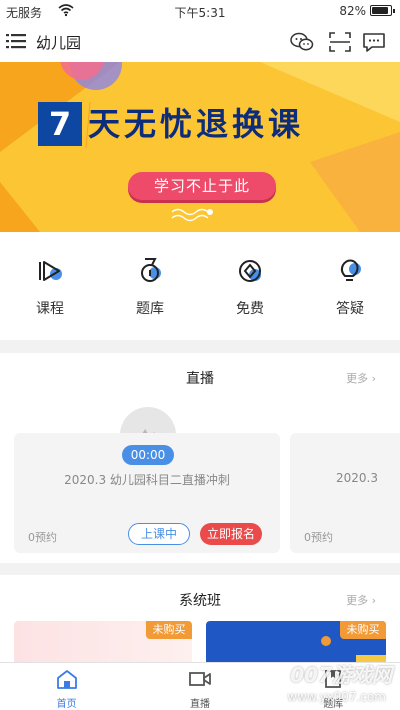 This screenshot has height=710, width=400. What do you see at coordinates (200, 601) in the screenshot?
I see `section-title: 系统班` at bounding box center [200, 601].